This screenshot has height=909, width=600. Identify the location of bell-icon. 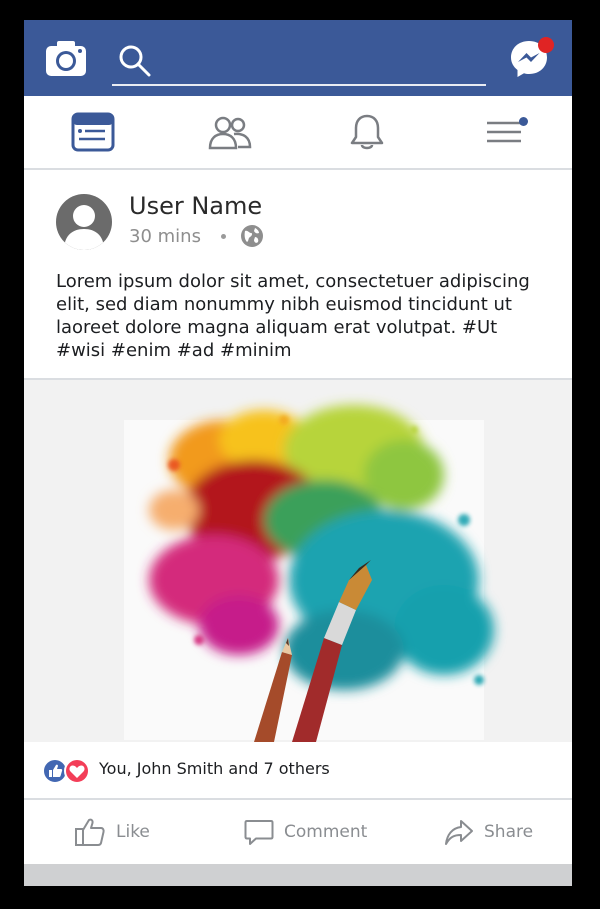
(366, 132).